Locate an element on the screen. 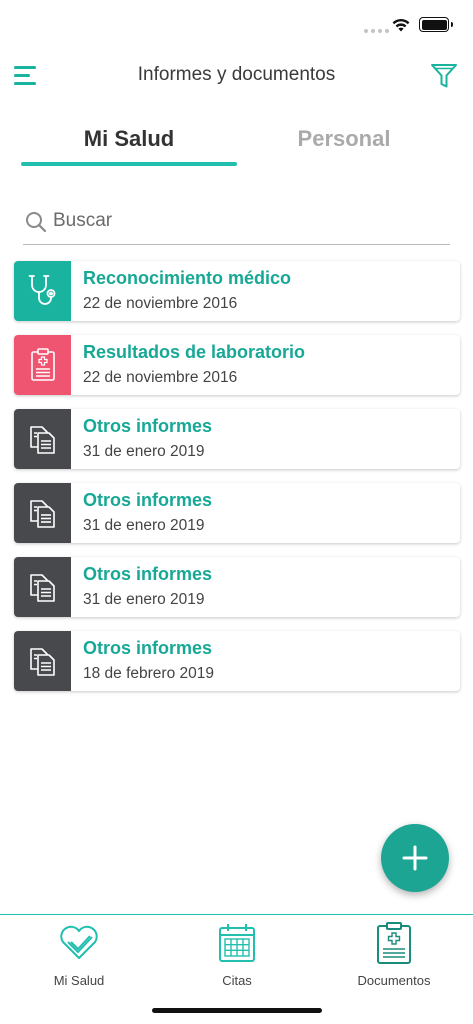 This screenshot has width=473, height=1024. tab-mi-salud: Mi Salud is located at coordinates (129, 139).